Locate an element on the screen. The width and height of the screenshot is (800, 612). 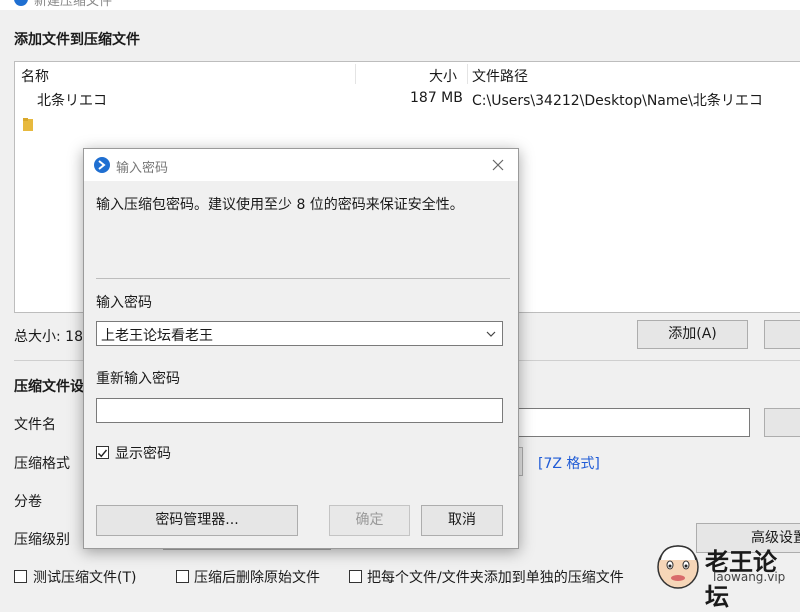
dialog-description: 输入压缩包密码。建议使用至少 8 位的密码来保证安全性。 is located at coordinates (280, 205).